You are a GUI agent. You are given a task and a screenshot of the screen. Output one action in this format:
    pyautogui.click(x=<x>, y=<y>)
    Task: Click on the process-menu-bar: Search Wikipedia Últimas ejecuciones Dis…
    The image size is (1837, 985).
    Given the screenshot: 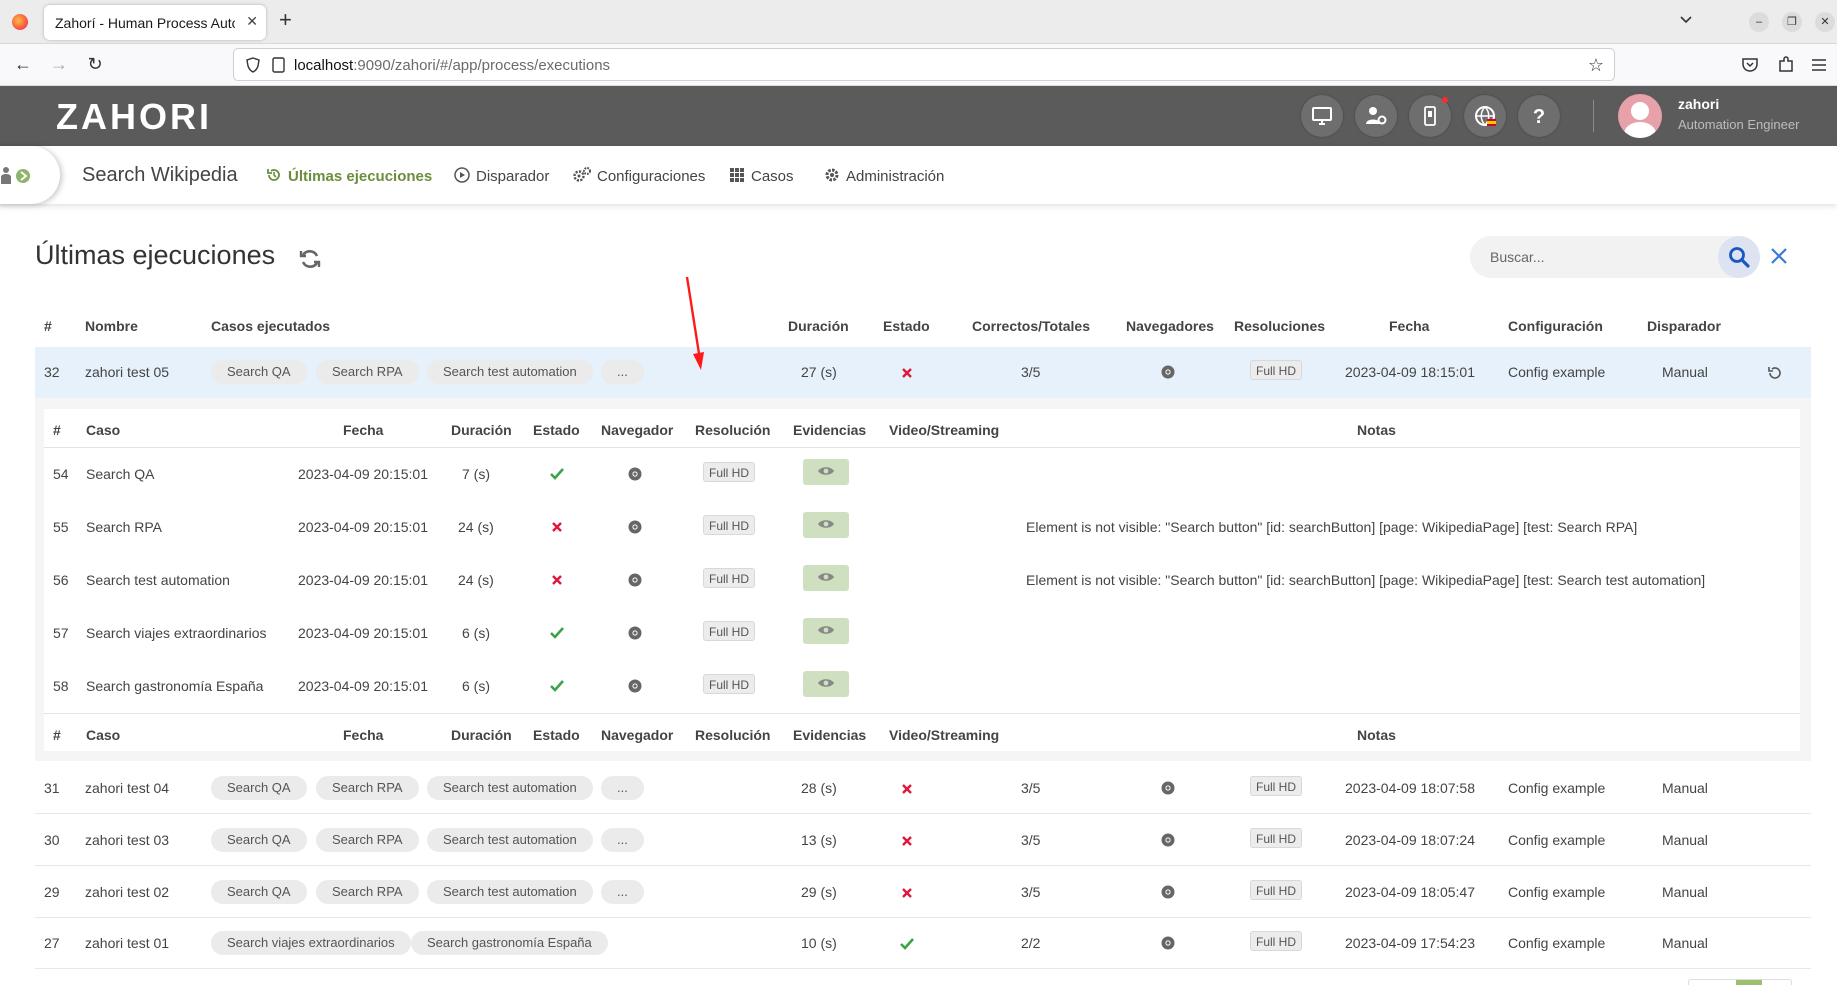 What is the action you would take?
    pyautogui.click(x=918, y=175)
    